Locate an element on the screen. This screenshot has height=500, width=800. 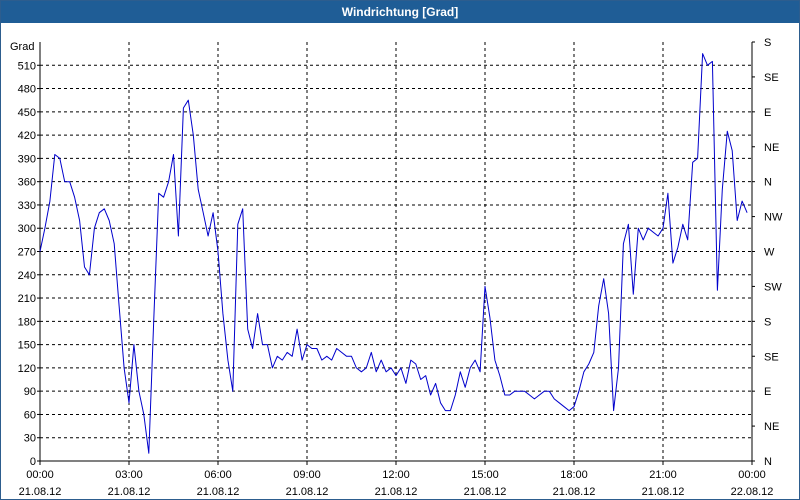
y-tick-label: 360 is located at coordinates (27, 183).